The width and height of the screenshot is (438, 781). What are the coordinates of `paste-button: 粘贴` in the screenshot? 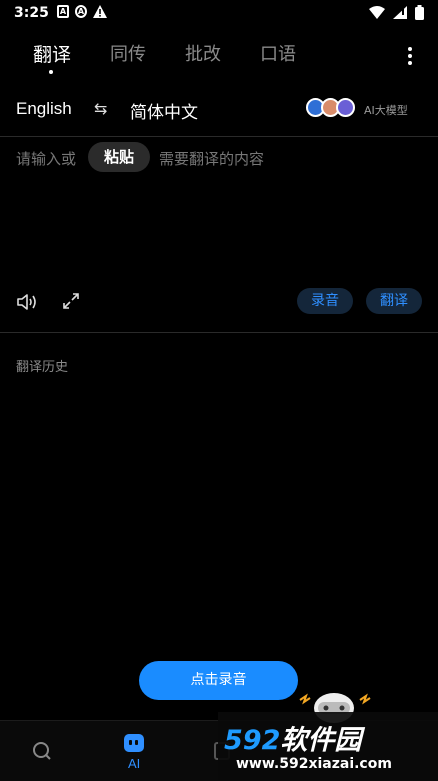 It's located at (119, 157).